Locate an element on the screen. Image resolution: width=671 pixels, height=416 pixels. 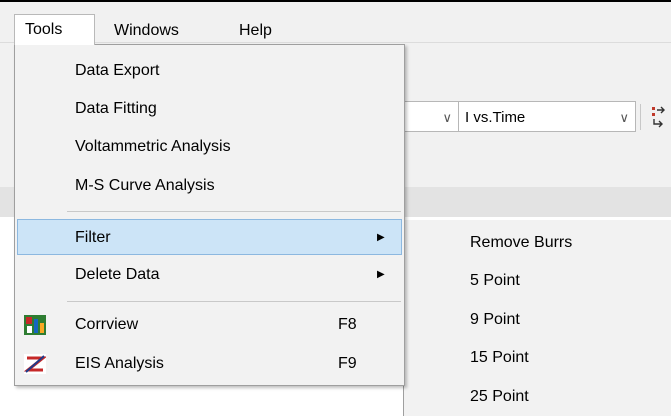
menu-item-label: Corrview is located at coordinates (107, 324).